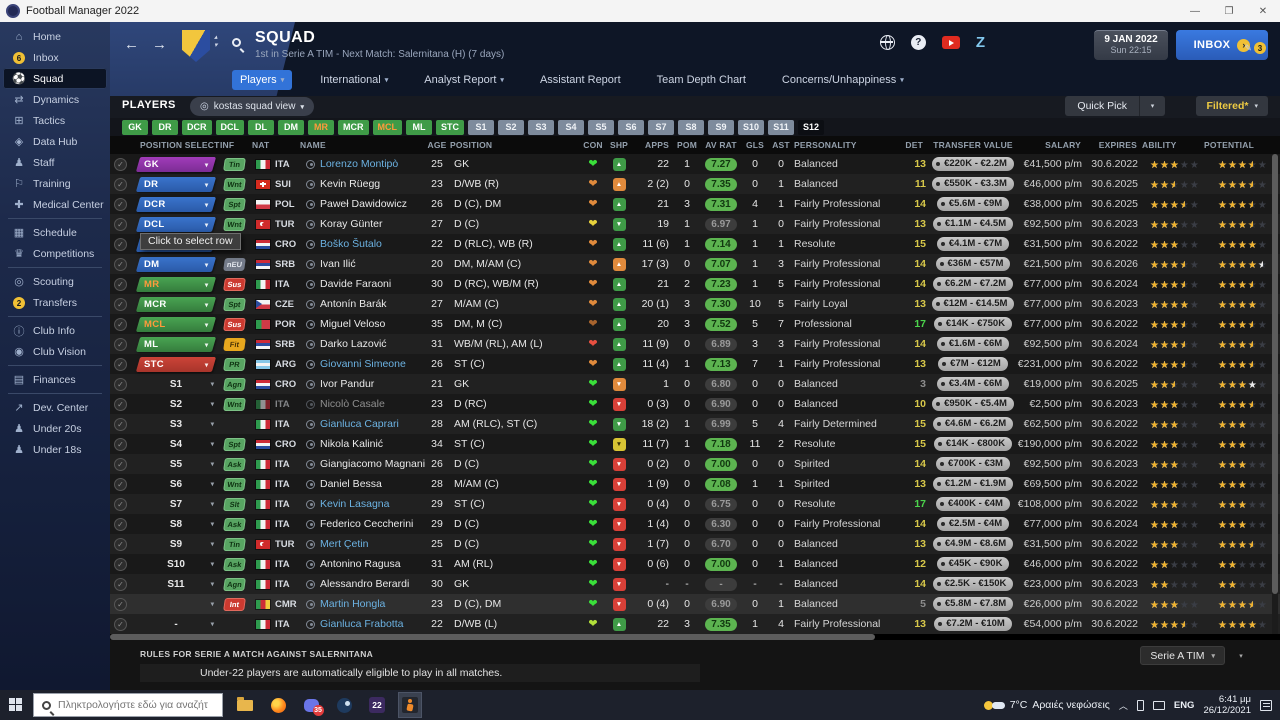  What do you see at coordinates (1232, 106) in the screenshot?
I see `filter-button: Filtered* ▾` at bounding box center [1232, 106].